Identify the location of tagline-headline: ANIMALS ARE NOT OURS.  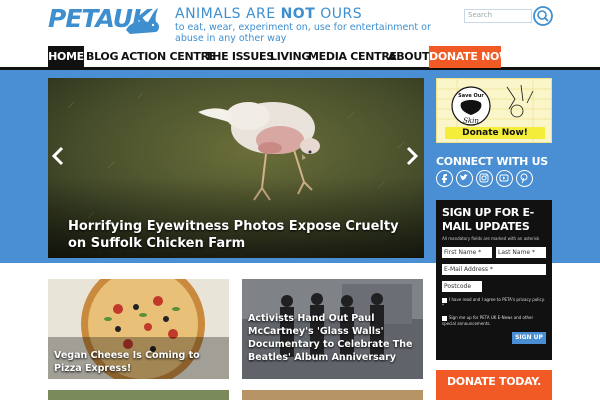
(269, 14).